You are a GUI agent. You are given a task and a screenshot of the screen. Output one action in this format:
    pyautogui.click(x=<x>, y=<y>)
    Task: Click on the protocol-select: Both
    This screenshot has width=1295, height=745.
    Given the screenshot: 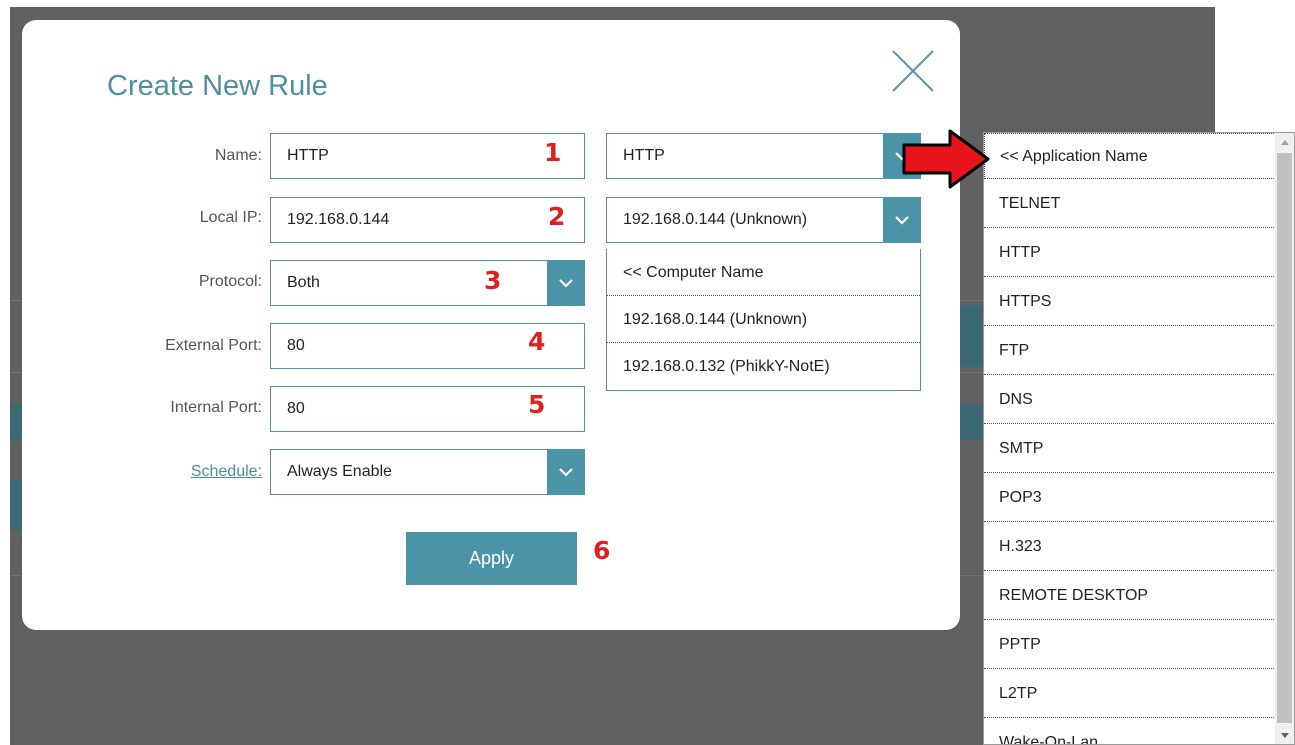 What is the action you would take?
    pyautogui.click(x=427, y=283)
    